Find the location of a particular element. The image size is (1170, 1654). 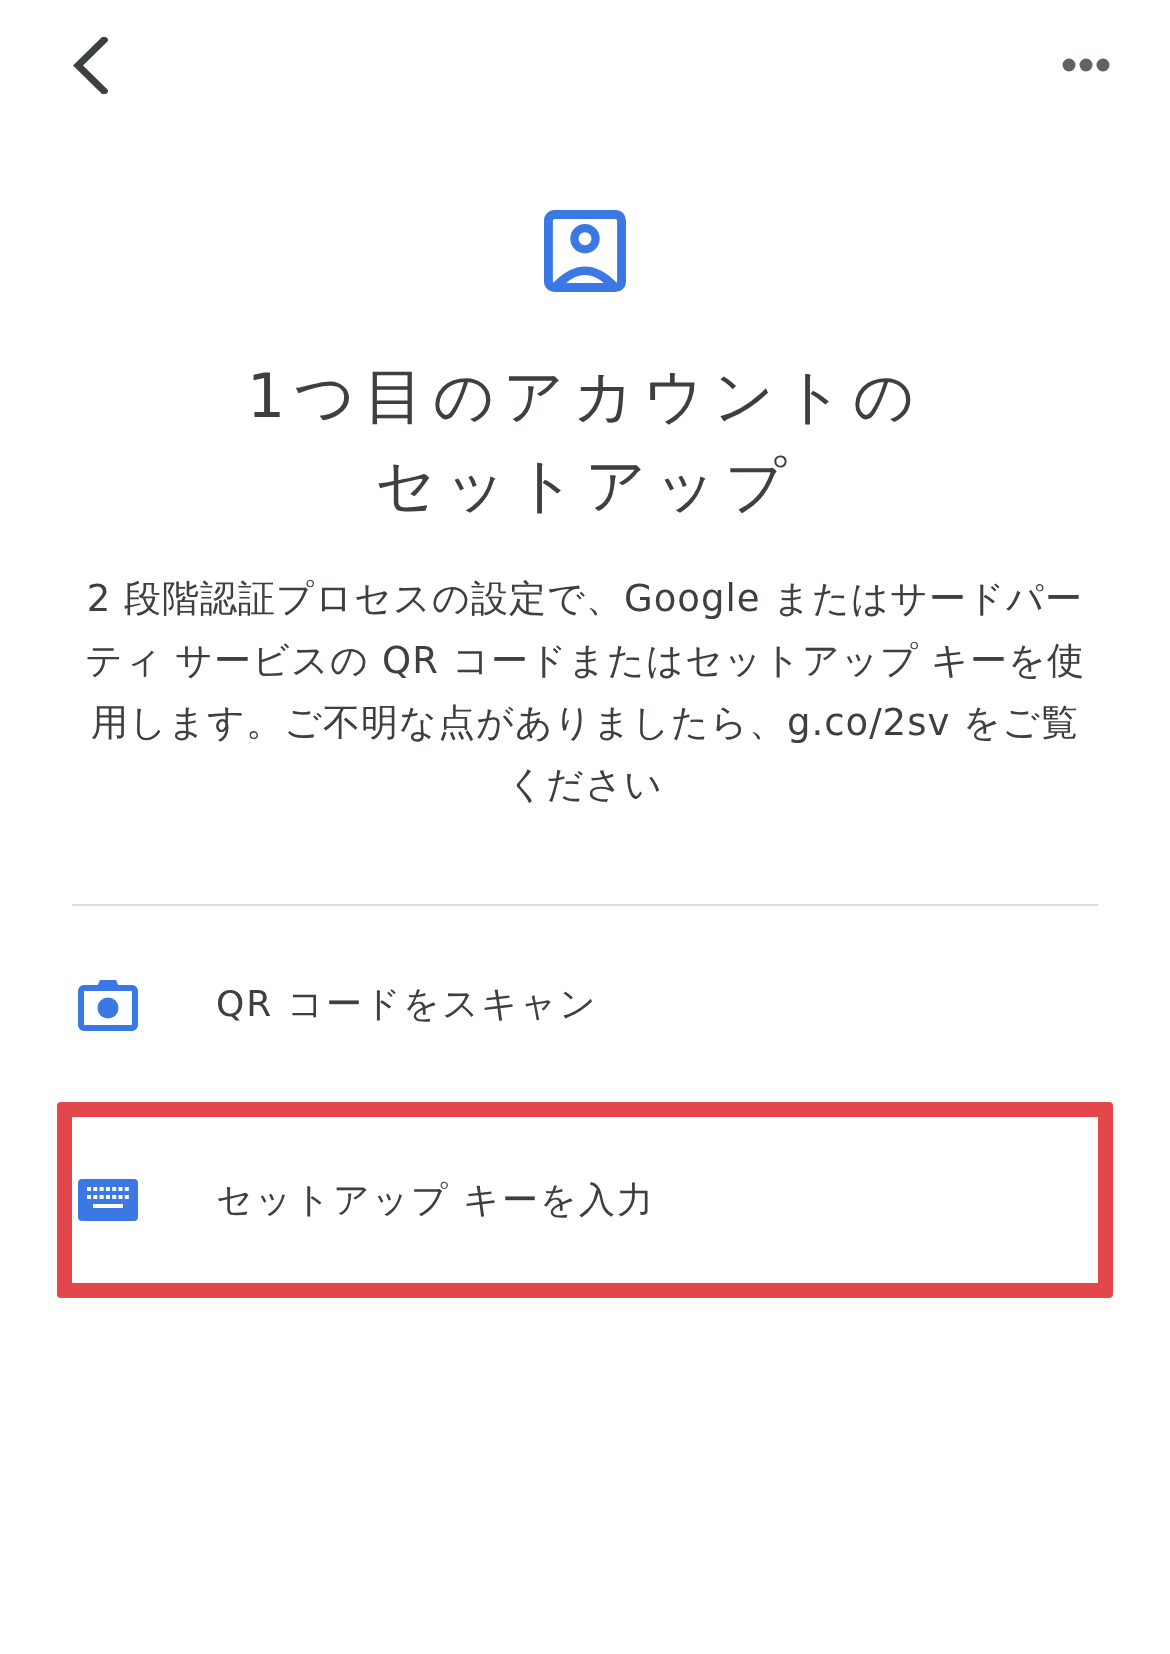

option-item: セットアップ キーを入力 is located at coordinates (585, 1200).